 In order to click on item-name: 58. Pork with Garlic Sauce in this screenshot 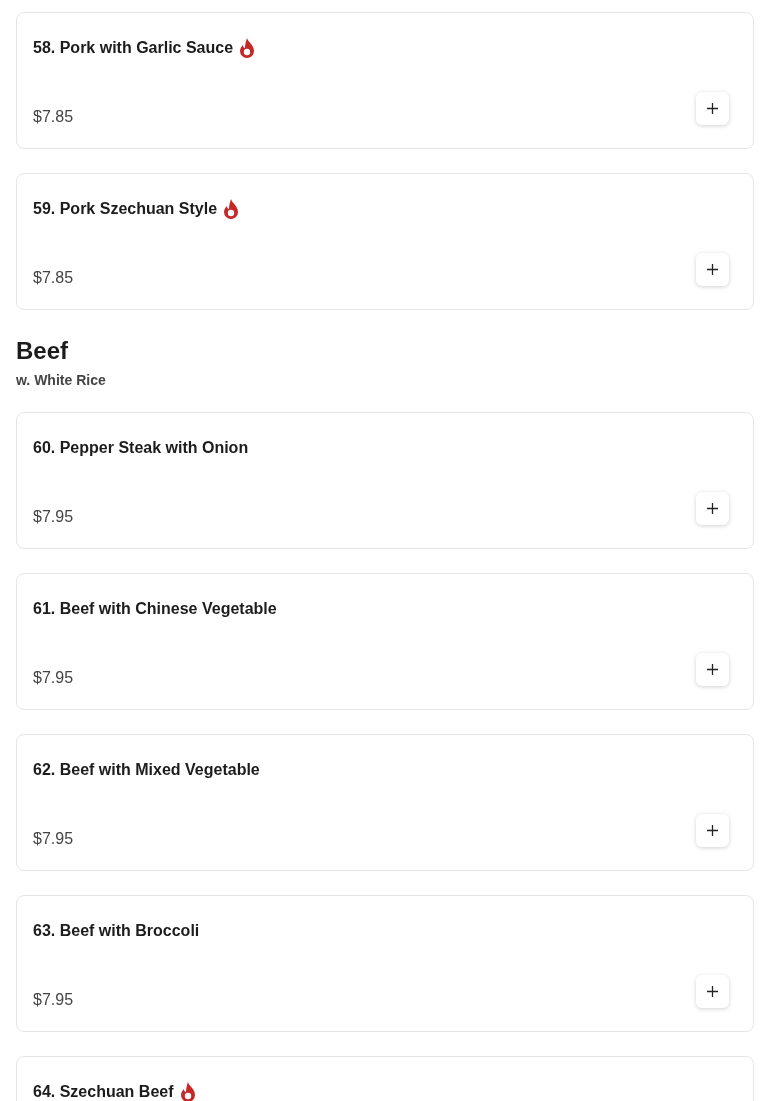, I will do `click(133, 48)`.